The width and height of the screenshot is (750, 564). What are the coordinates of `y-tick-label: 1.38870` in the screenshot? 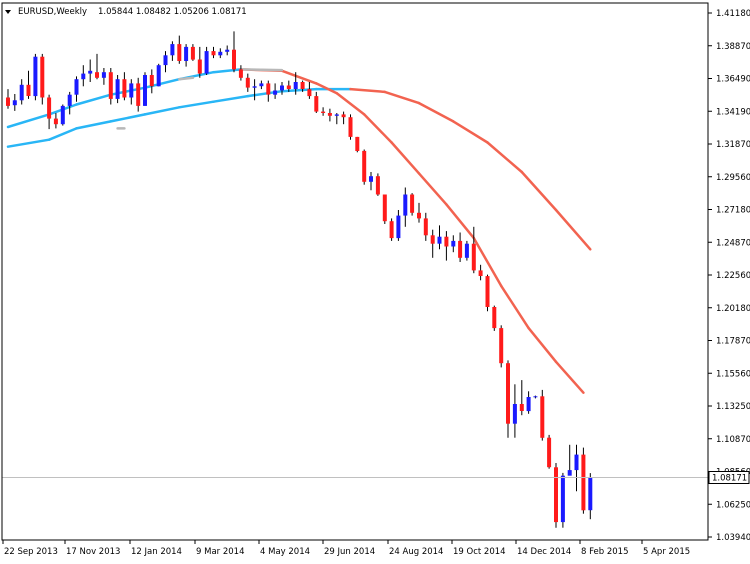 It's located at (733, 47).